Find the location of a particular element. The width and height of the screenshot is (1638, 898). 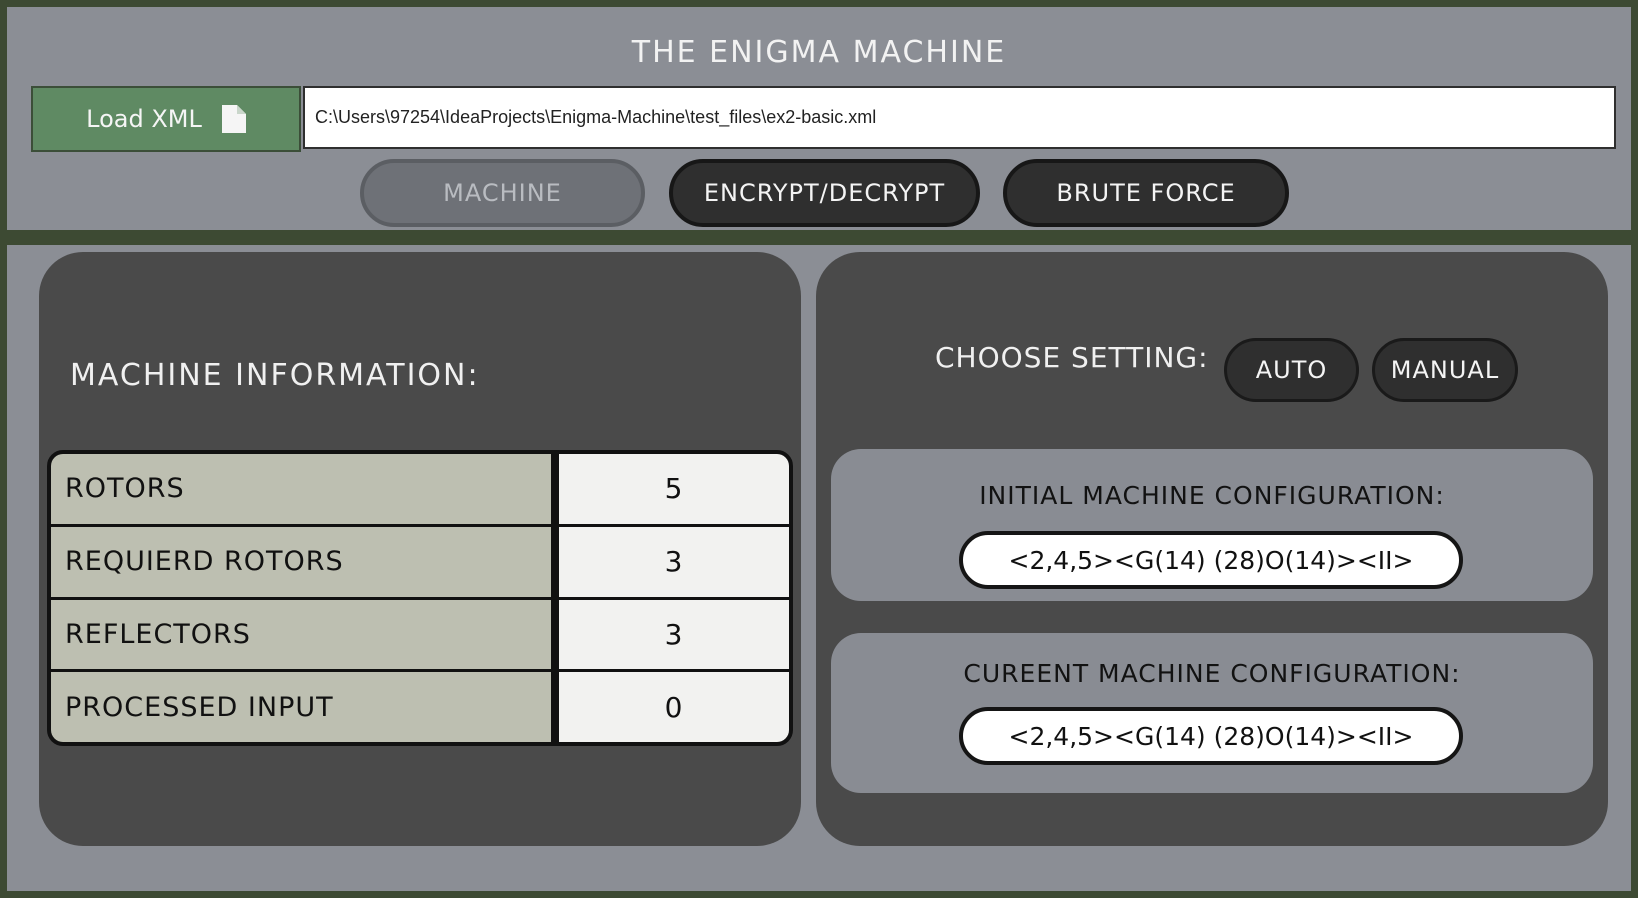

initial-config-title: INITIAL MACHINE CONFIGURATION: is located at coordinates (1212, 495).